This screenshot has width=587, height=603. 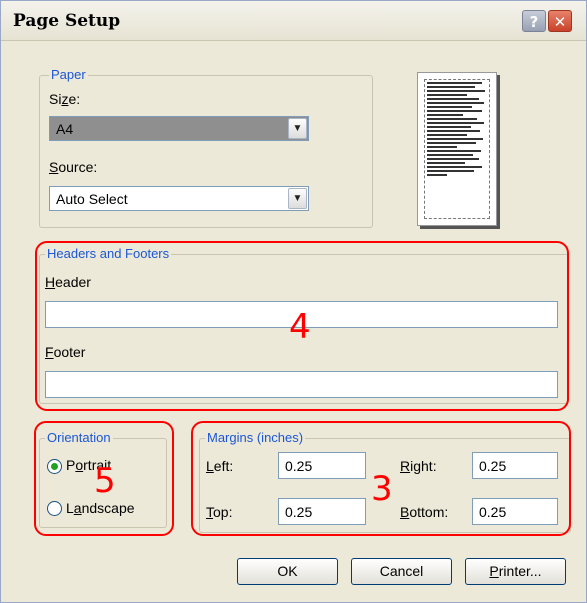 I want to click on annotation-number-5: 5, so click(x=105, y=481).